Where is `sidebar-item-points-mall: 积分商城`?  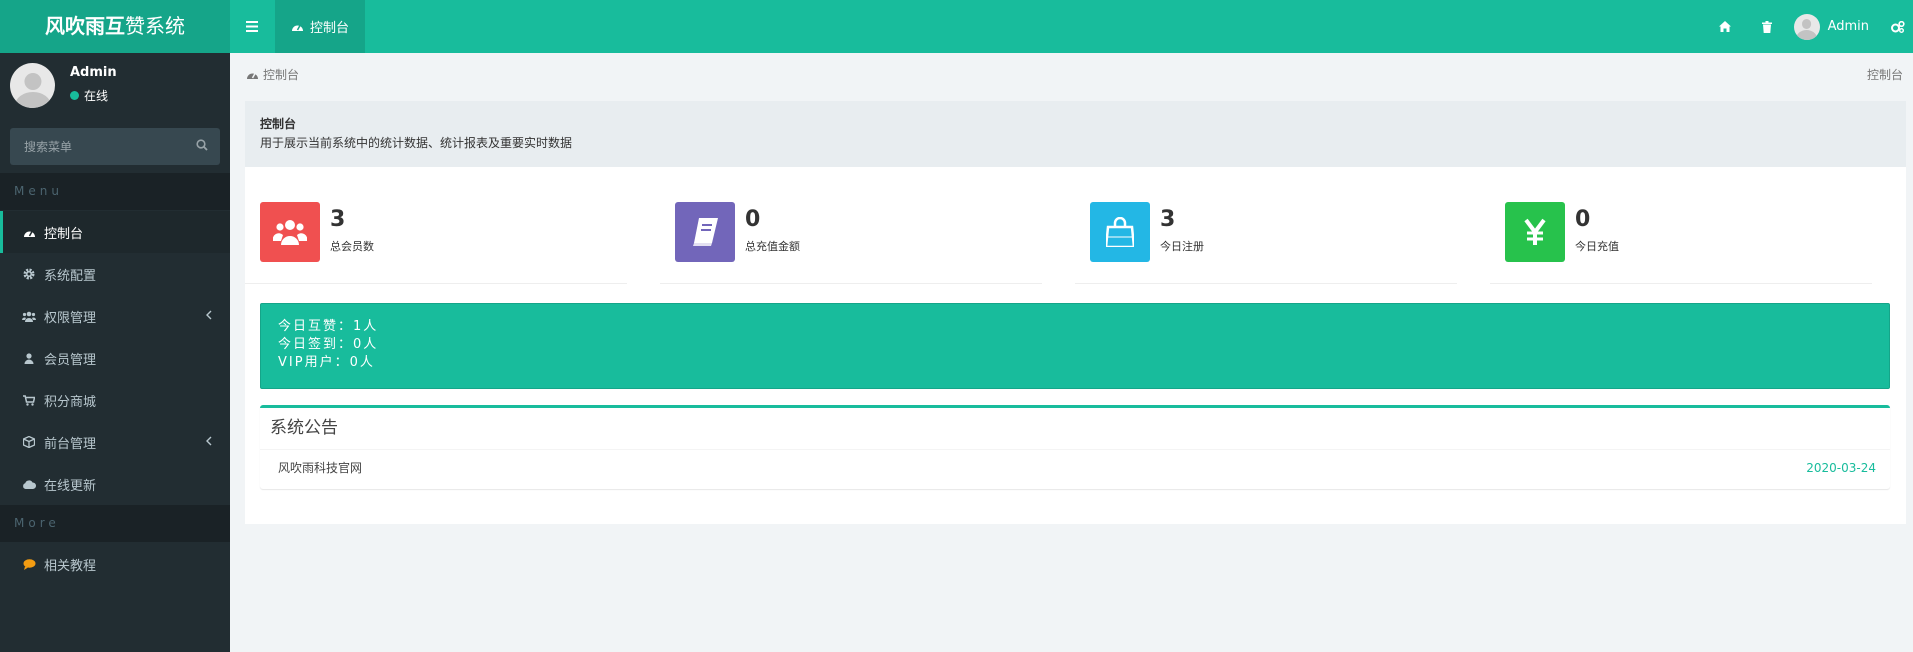 sidebar-item-points-mall: 积分商城 is located at coordinates (115, 400).